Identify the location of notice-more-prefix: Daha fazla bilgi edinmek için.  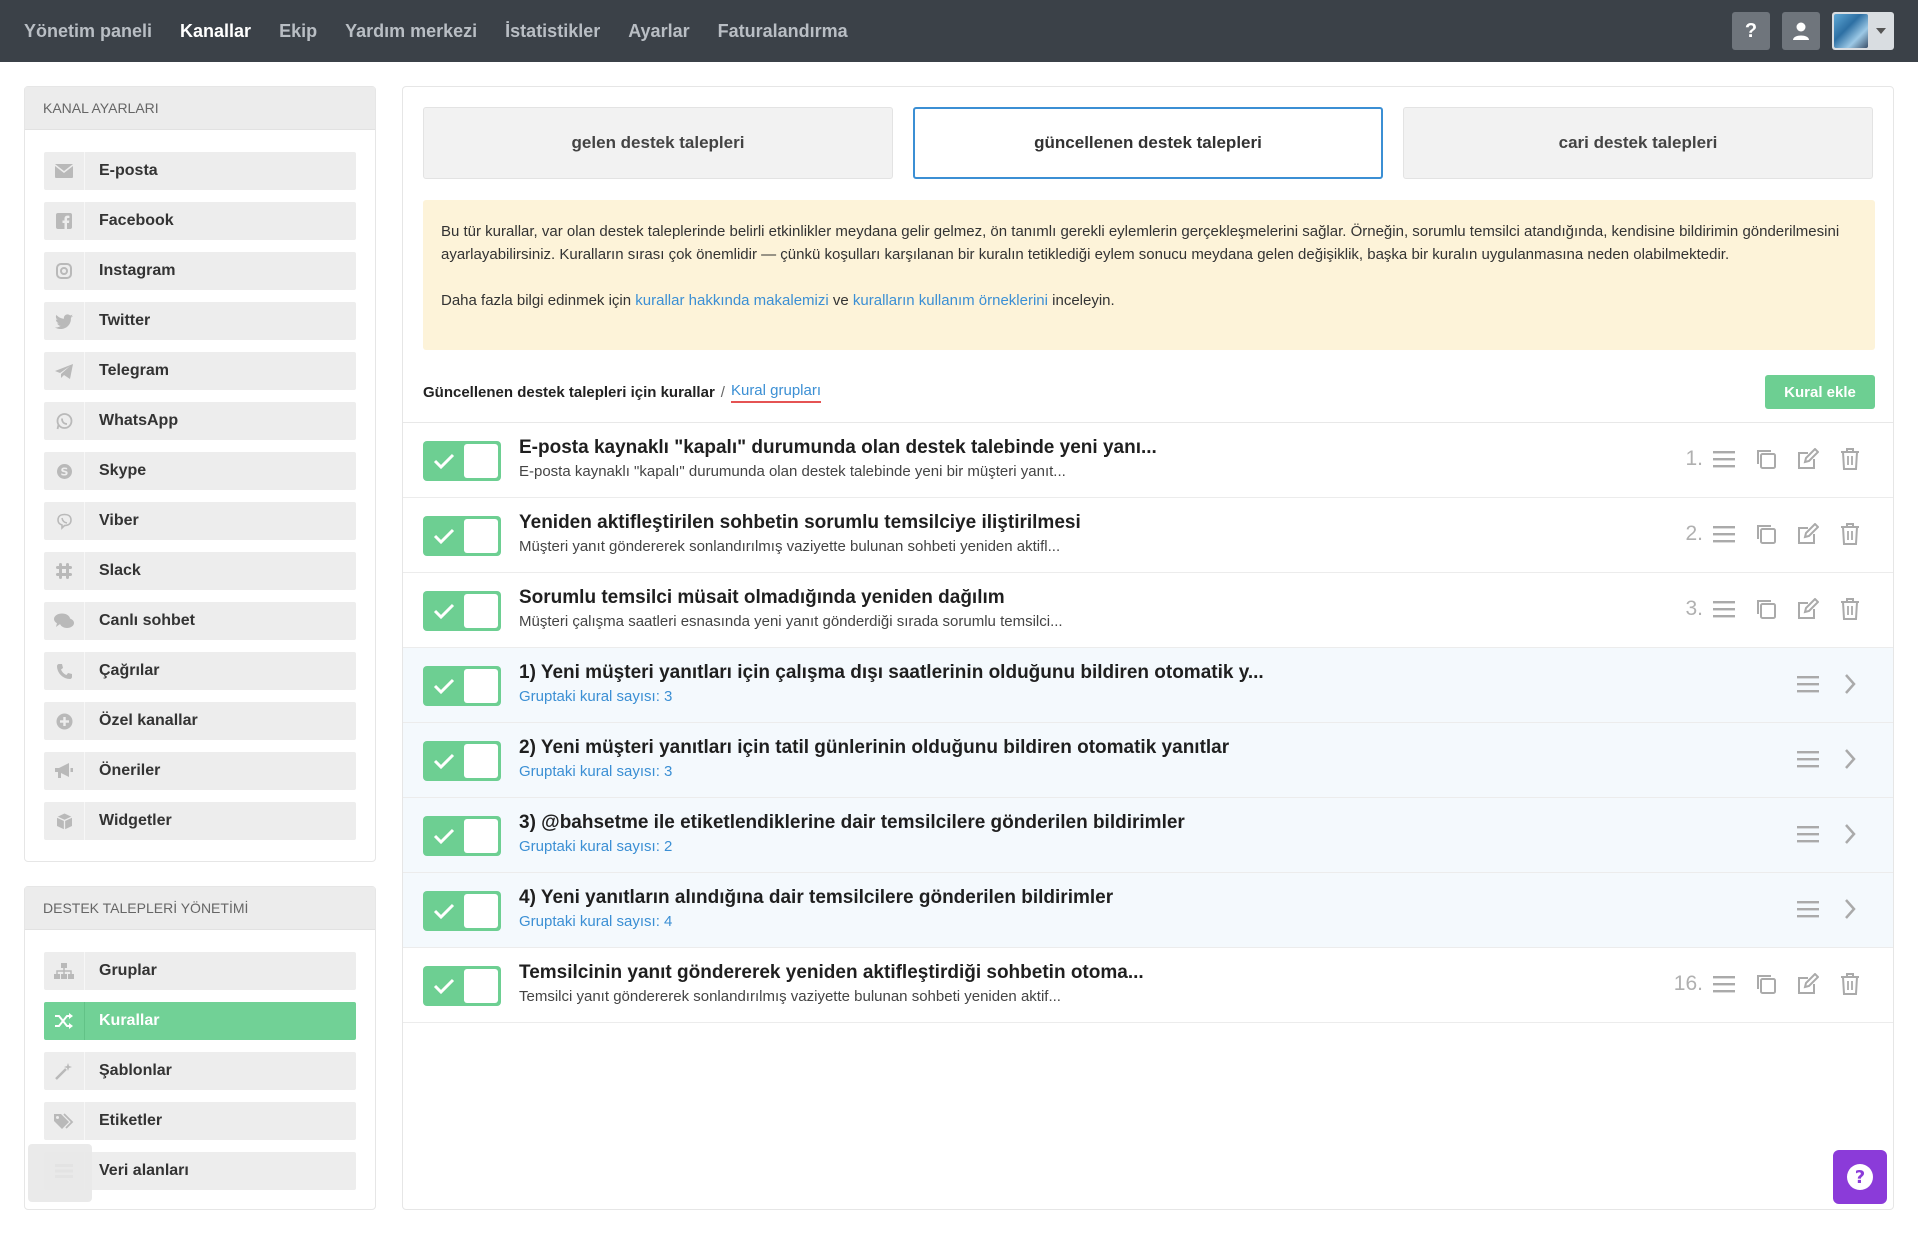
(536, 300).